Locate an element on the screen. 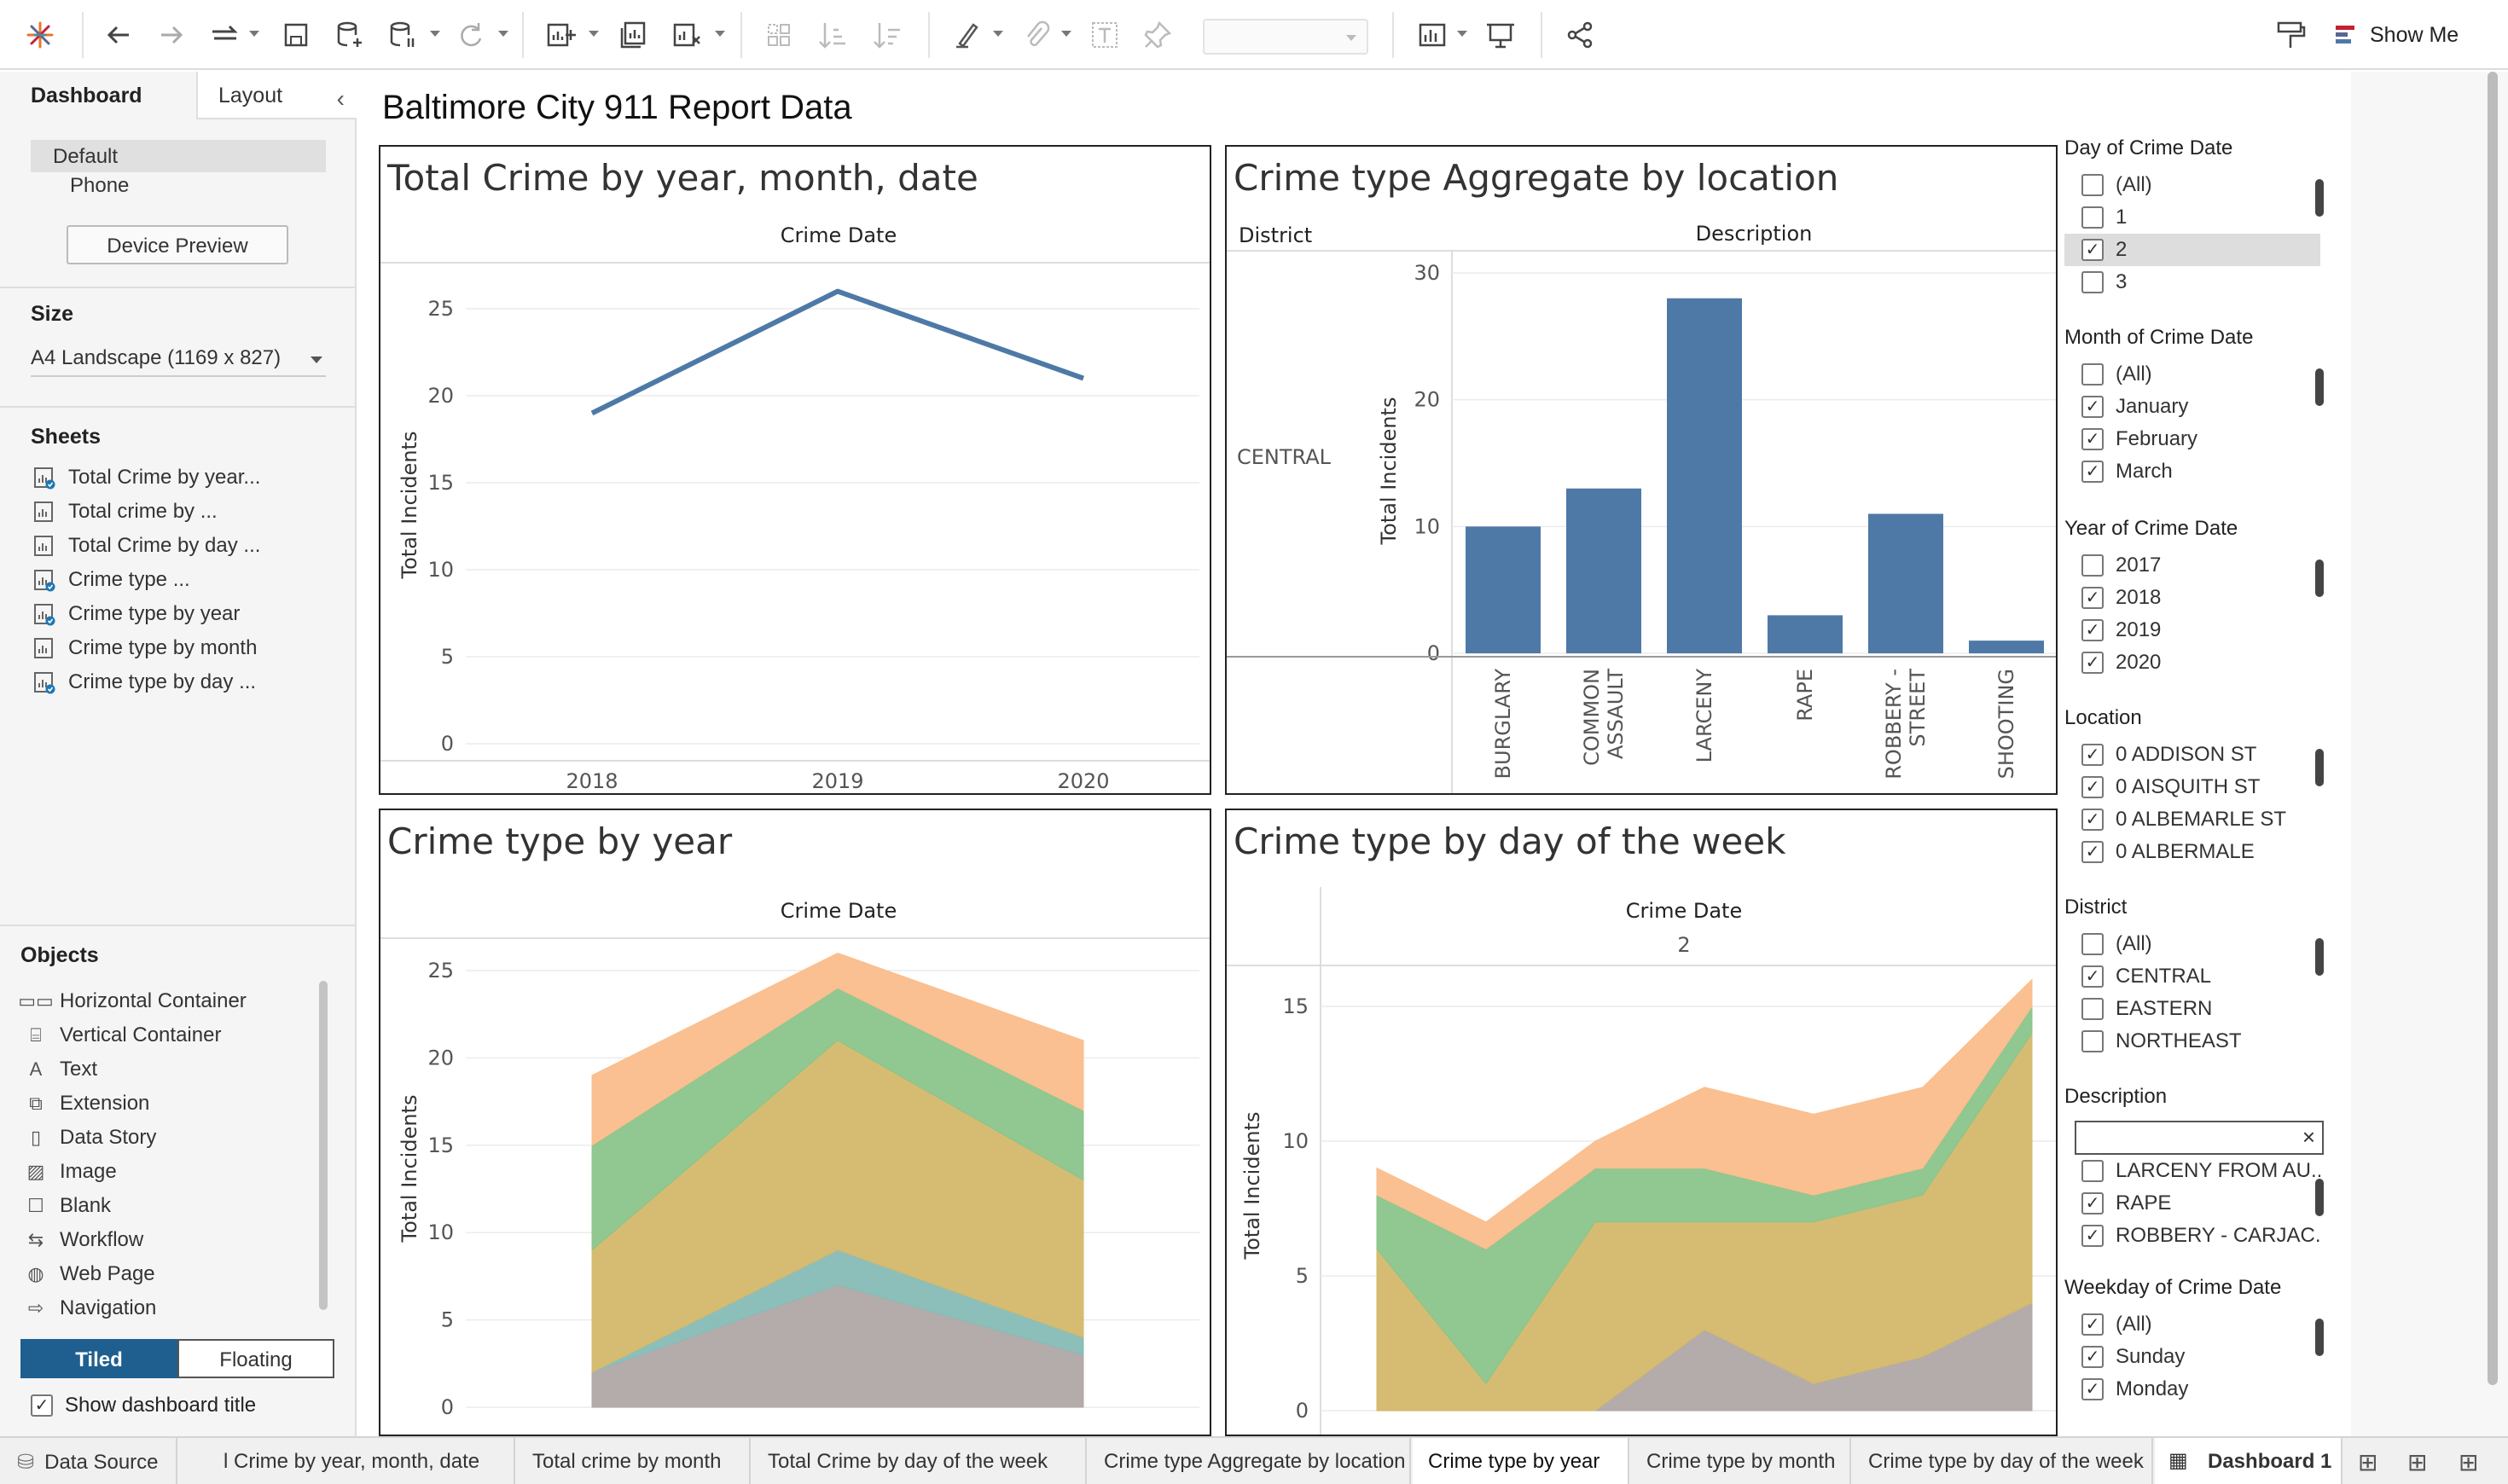 This screenshot has height=1484, width=2508. filter-option: ✓ Sunday is located at coordinates (2192, 1357).